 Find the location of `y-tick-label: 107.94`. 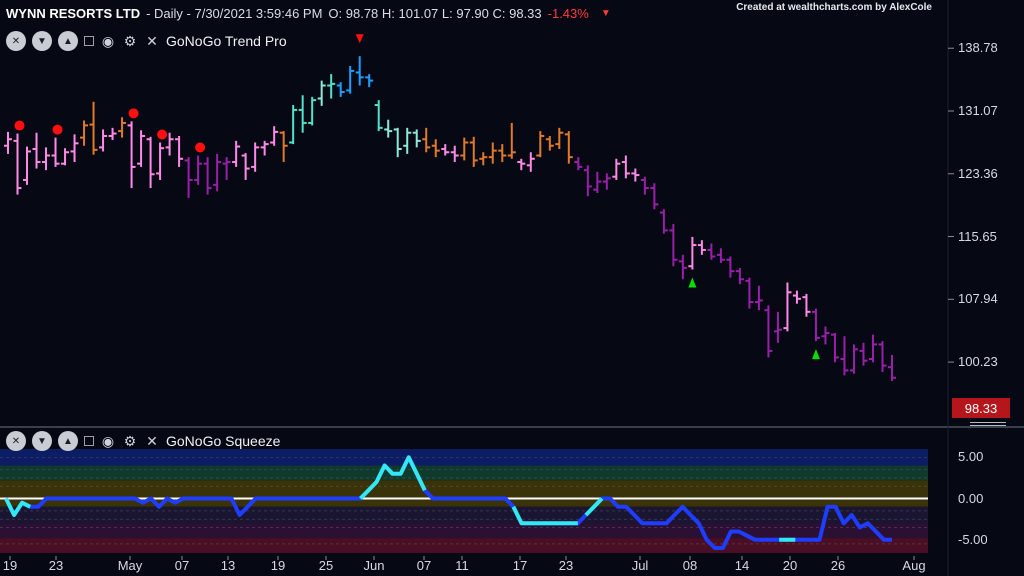

y-tick-label: 107.94 is located at coordinates (978, 299).